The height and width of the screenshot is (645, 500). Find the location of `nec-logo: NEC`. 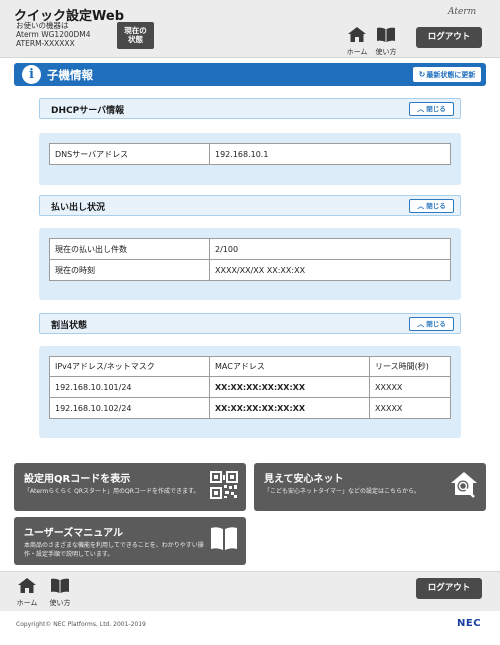

nec-logo: NEC is located at coordinates (469, 623).